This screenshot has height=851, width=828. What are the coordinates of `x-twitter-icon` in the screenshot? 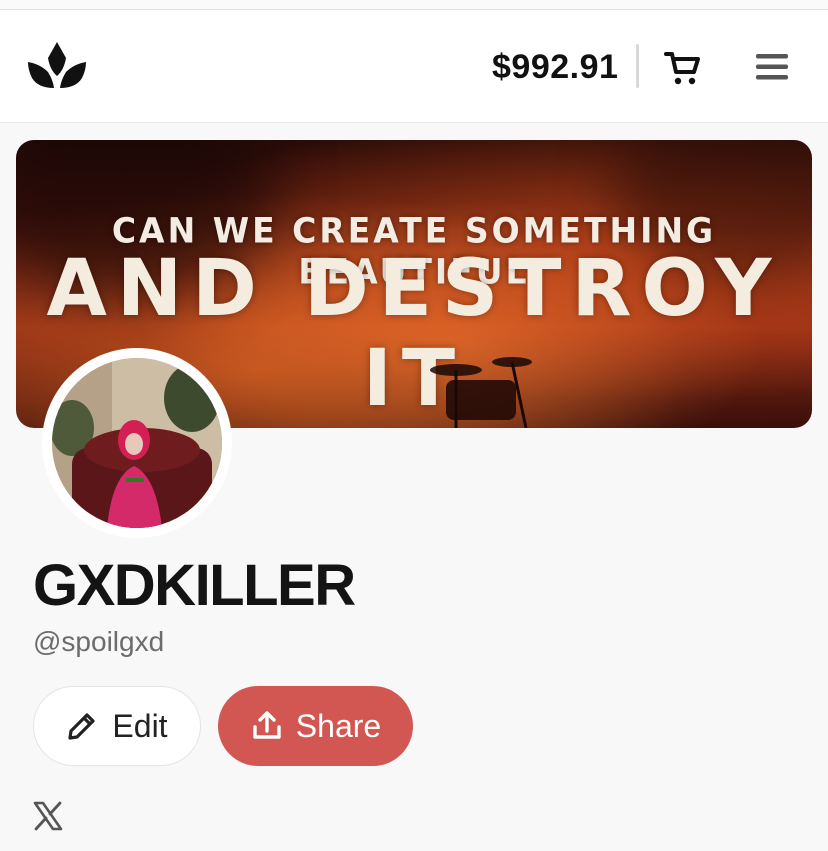 It's located at (48, 816).